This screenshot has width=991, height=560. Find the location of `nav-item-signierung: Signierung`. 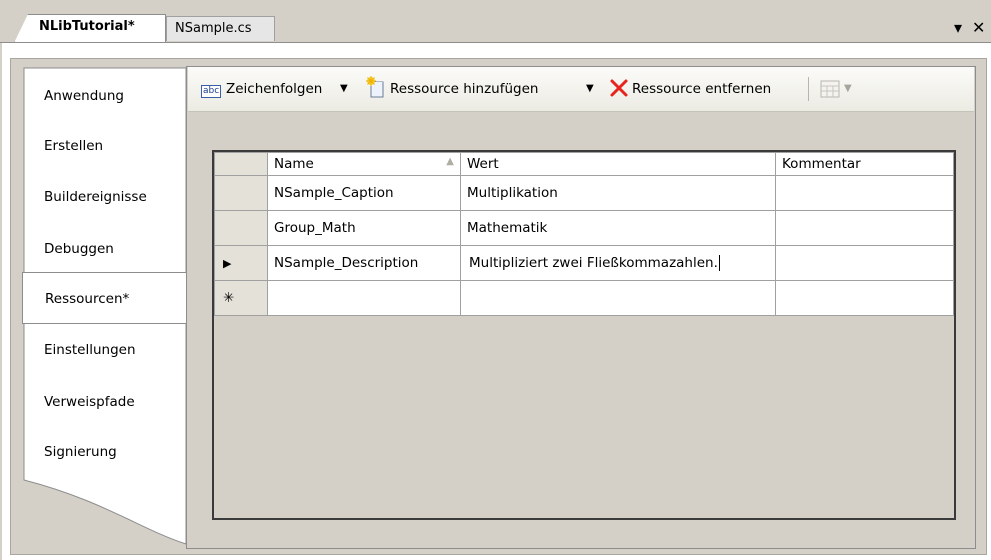

nav-item-signierung: Signierung is located at coordinates (104, 452).